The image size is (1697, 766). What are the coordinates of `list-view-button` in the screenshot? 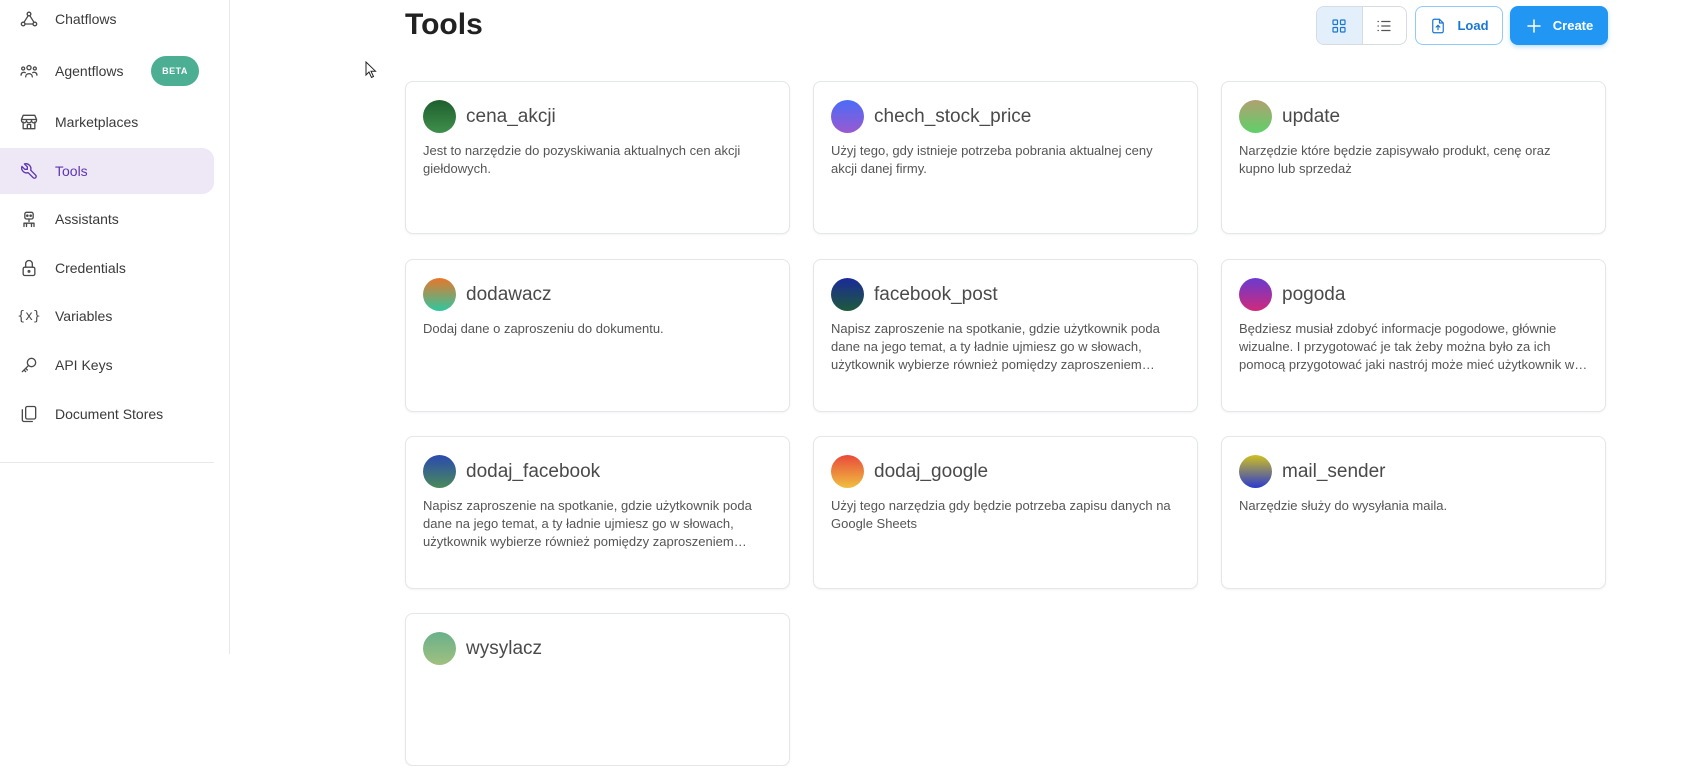 It's located at (1384, 25).